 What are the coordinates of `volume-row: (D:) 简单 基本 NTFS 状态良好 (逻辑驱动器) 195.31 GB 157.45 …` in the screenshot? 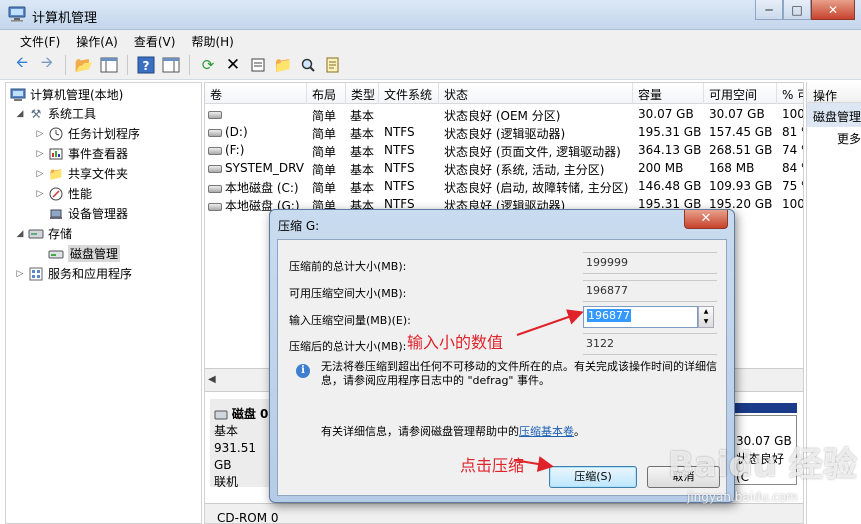 It's located at (504, 132).